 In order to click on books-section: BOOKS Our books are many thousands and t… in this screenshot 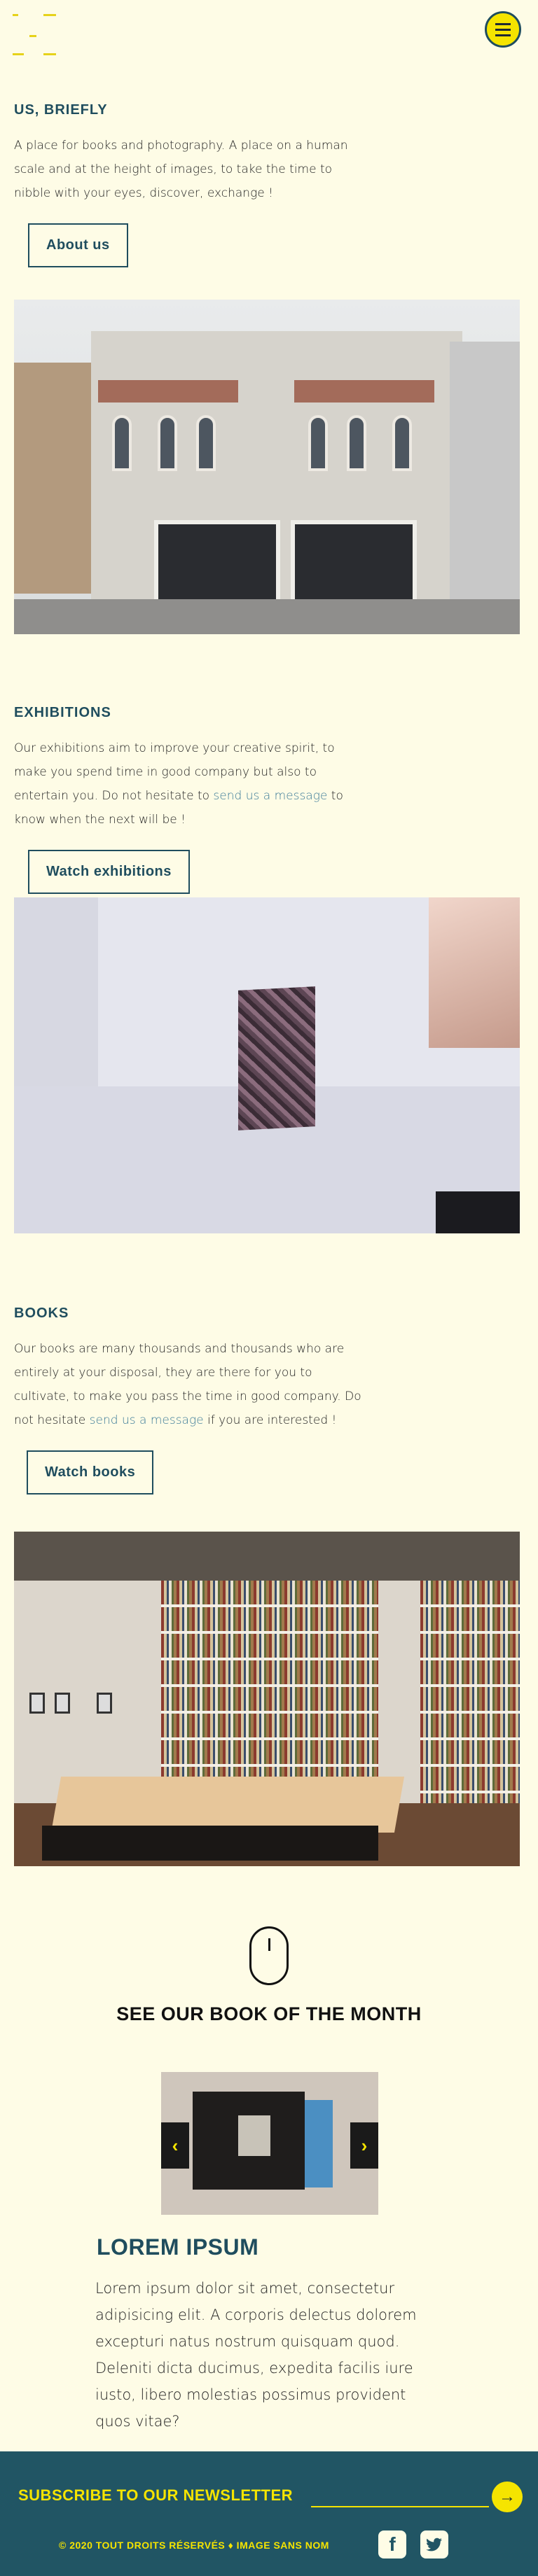, I will do `click(189, 1400)`.